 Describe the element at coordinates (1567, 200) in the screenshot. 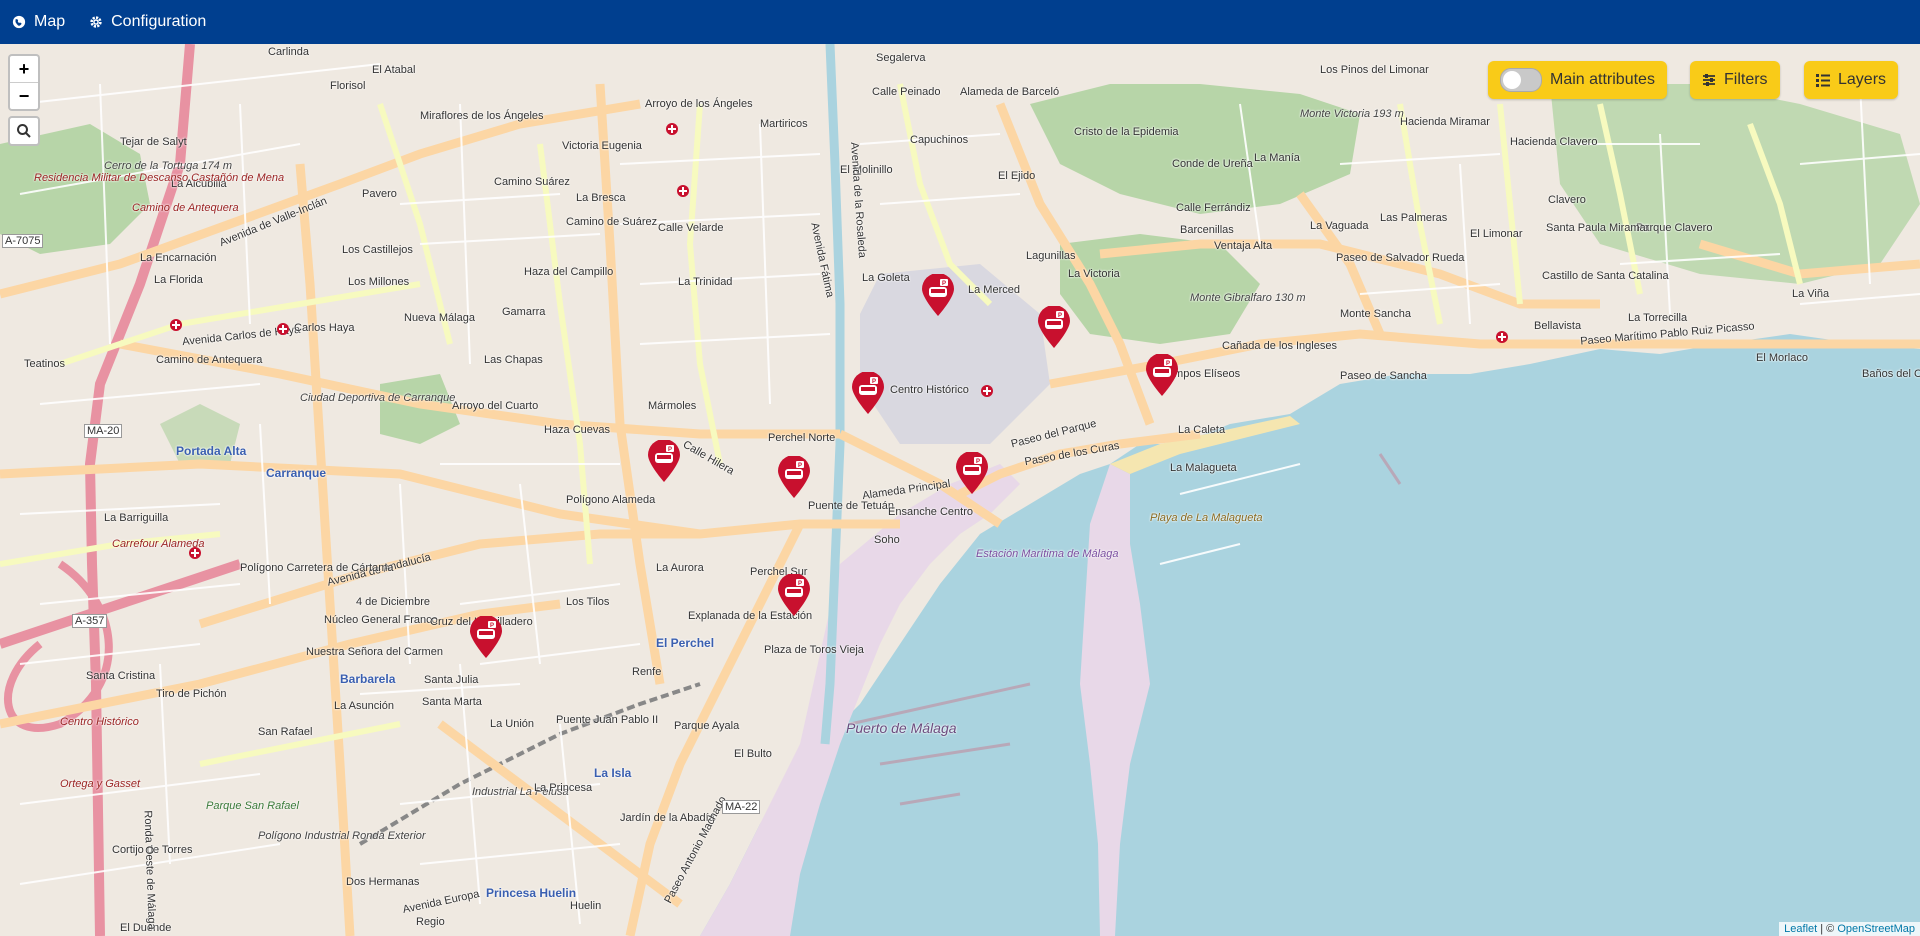

I see `label-clavero: Clavero` at that location.